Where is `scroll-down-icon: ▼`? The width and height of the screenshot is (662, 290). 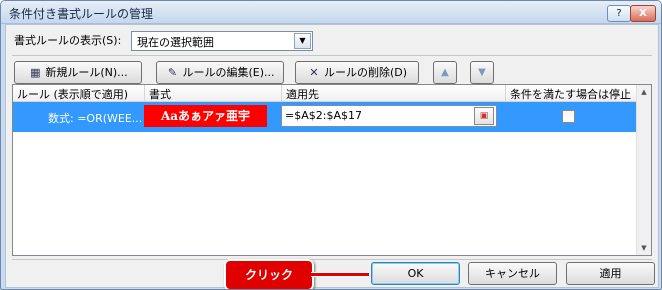 scroll-down-icon: ▼ is located at coordinates (644, 248).